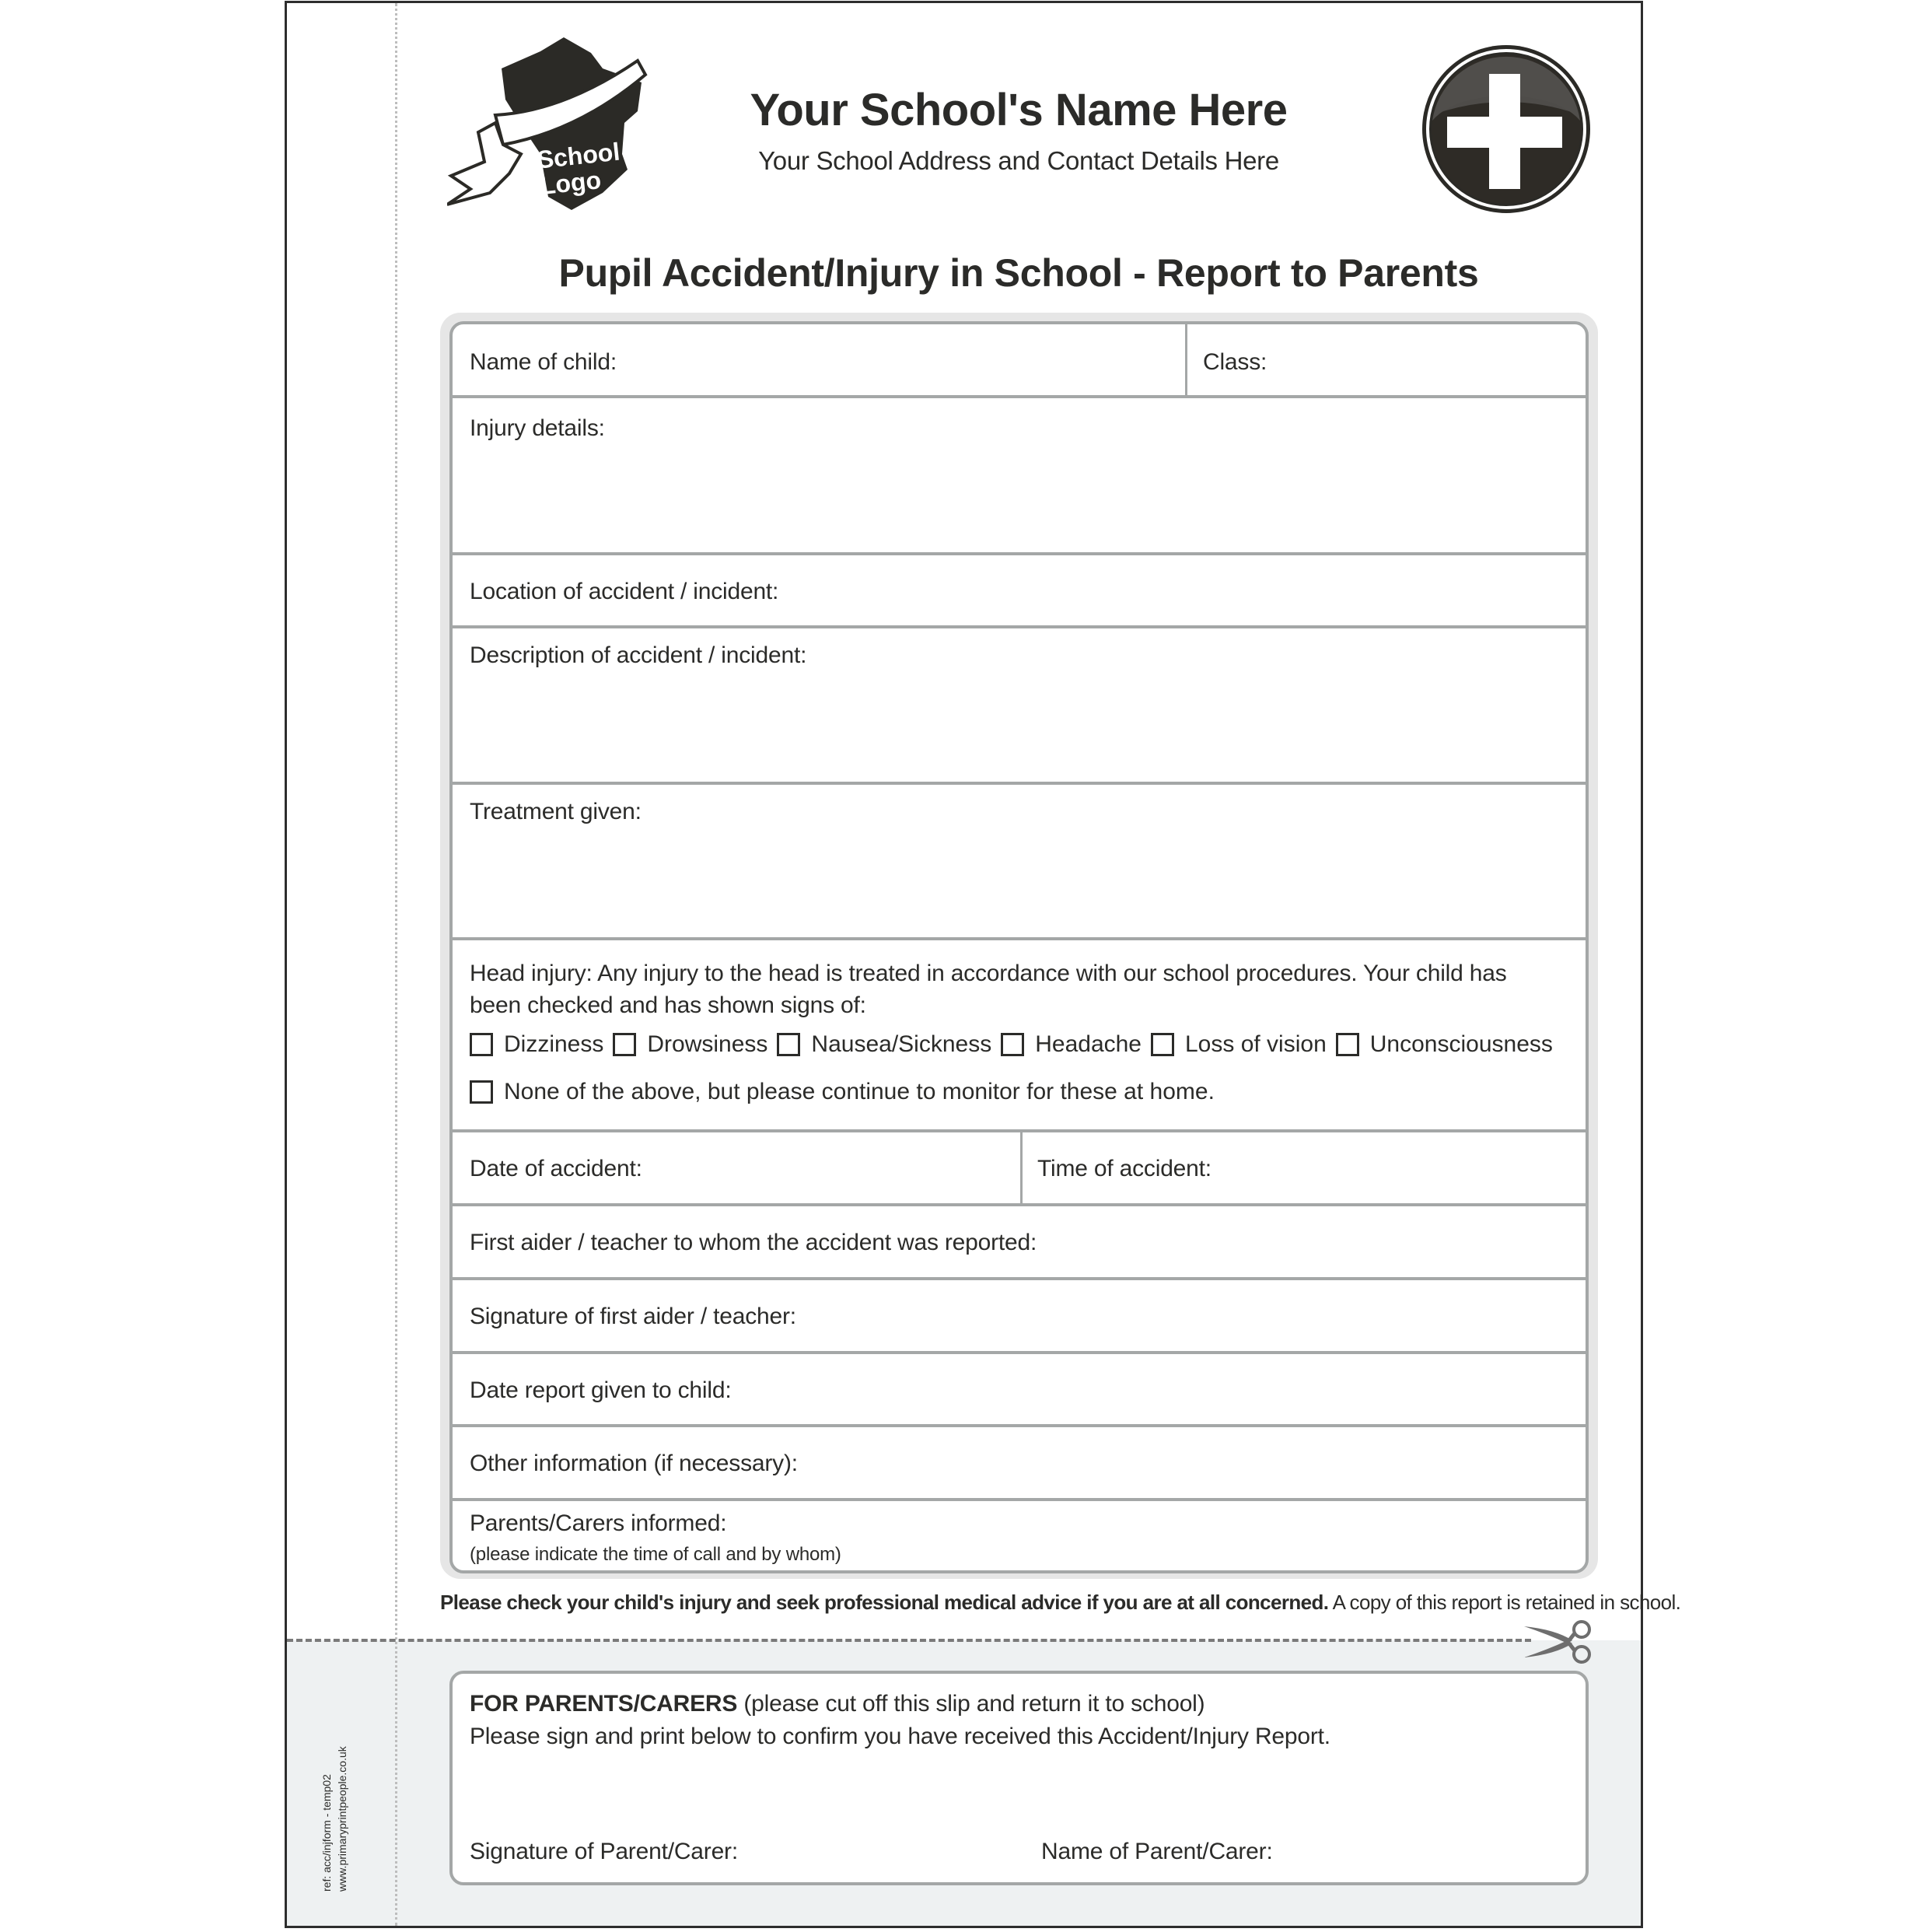 The width and height of the screenshot is (1930, 1932). What do you see at coordinates (633, 1317) in the screenshot?
I see `signature-first-aider-field: Signature of first aider / teacher:` at bounding box center [633, 1317].